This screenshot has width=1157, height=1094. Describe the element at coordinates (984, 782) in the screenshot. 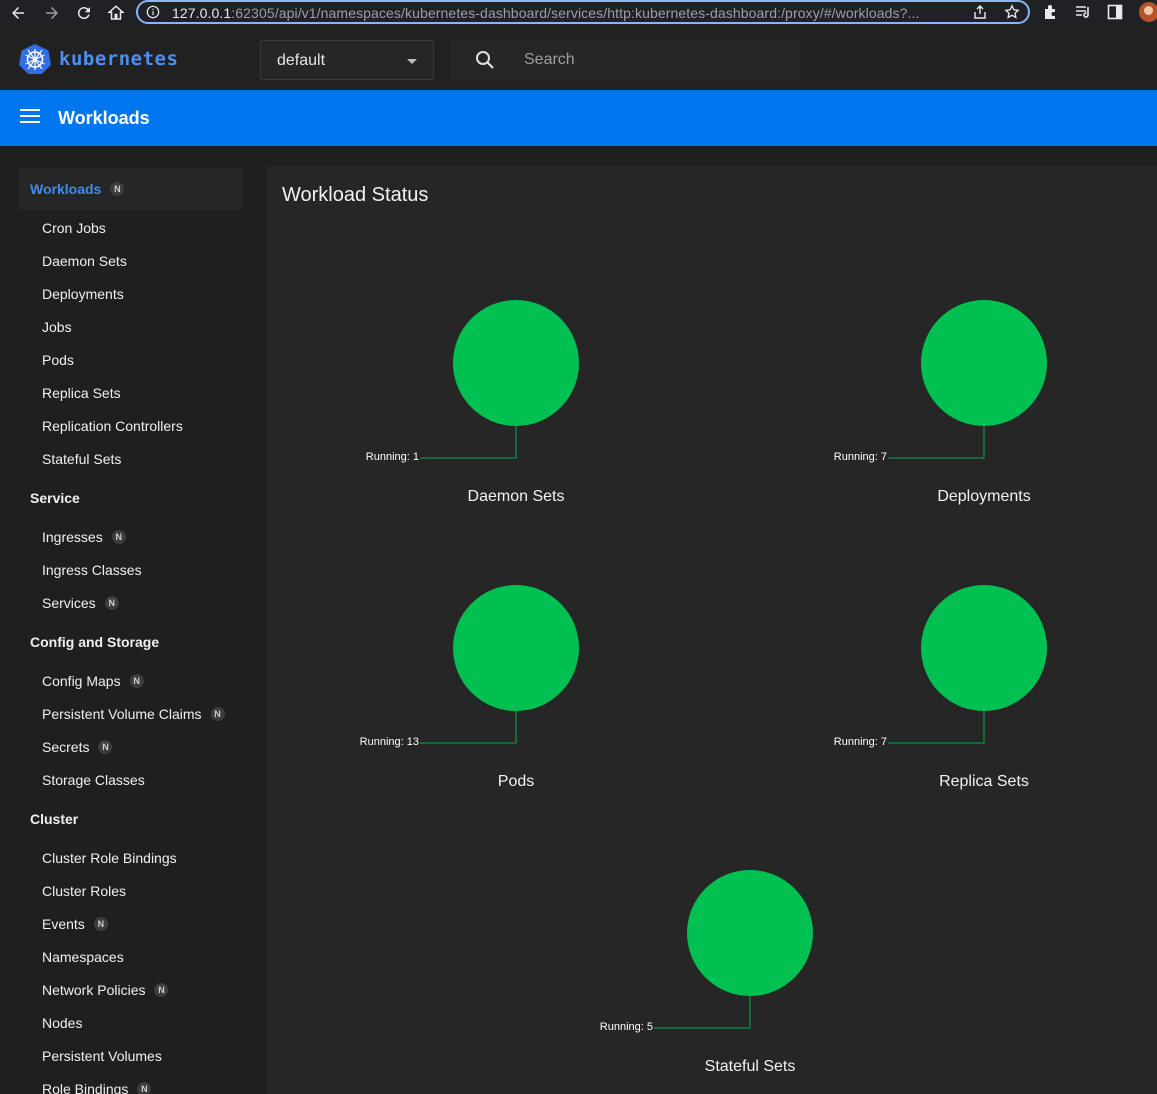

I see `chart-title: Replica Sets` at that location.